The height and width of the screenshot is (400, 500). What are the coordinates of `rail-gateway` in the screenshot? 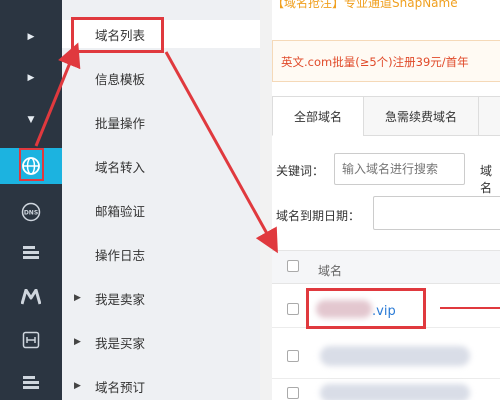 It's located at (31, 340).